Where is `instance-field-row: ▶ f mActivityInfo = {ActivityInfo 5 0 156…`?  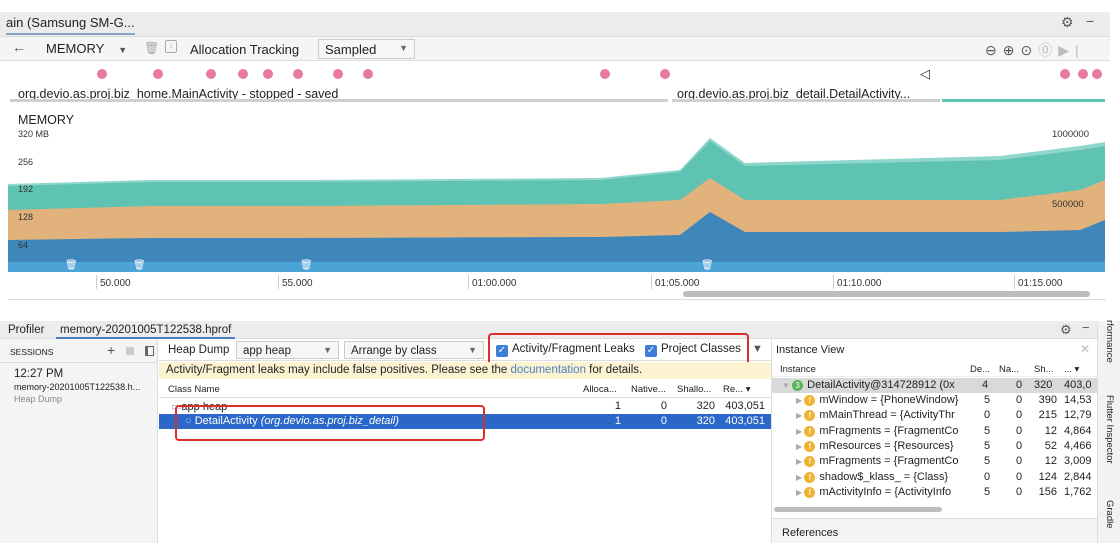 instance-field-row: ▶ f mActivityInfo = {ActivityInfo 5 0 156… is located at coordinates (934, 492).